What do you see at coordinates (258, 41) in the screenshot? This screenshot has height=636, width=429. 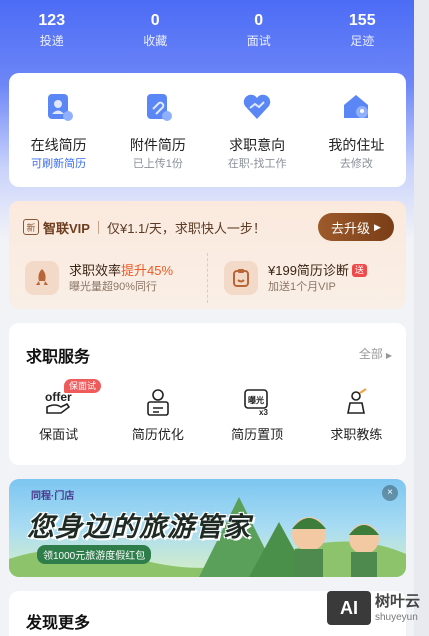 I see `stat-label: 面试` at bounding box center [258, 41].